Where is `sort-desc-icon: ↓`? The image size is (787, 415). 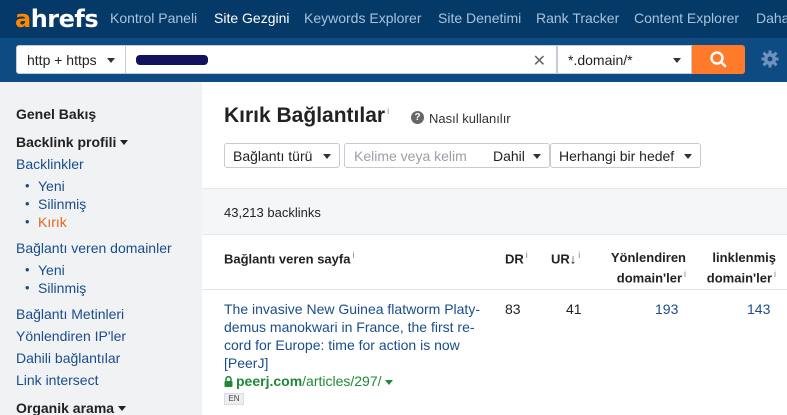
sort-desc-icon: ↓ is located at coordinates (573, 259).